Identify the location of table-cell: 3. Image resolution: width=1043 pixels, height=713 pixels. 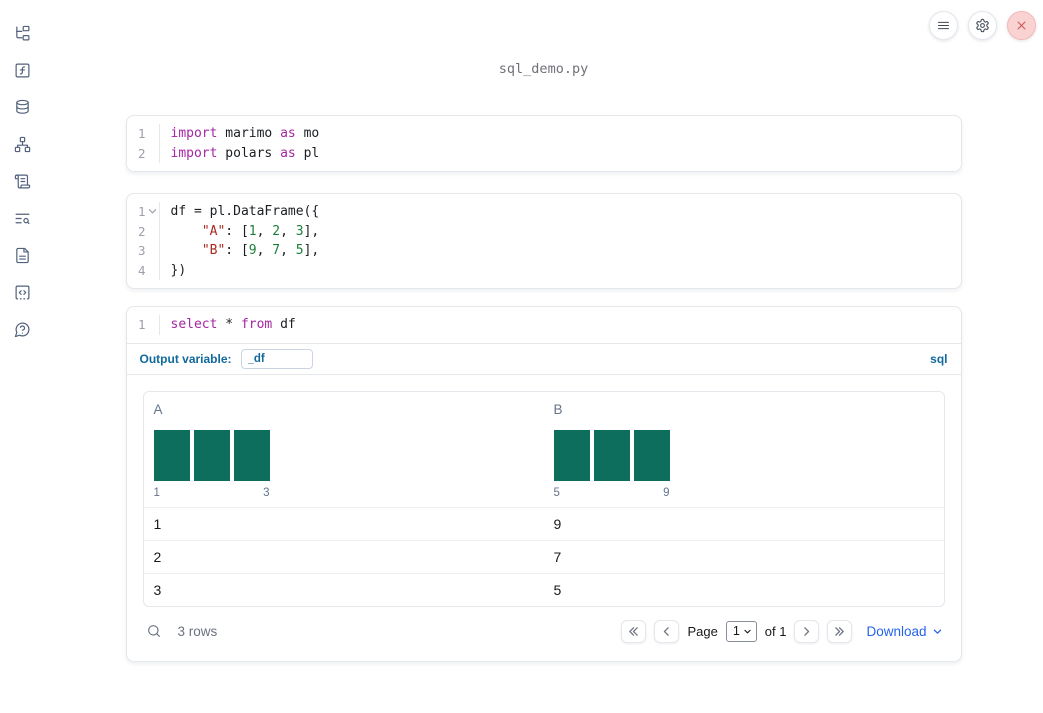
(157, 590).